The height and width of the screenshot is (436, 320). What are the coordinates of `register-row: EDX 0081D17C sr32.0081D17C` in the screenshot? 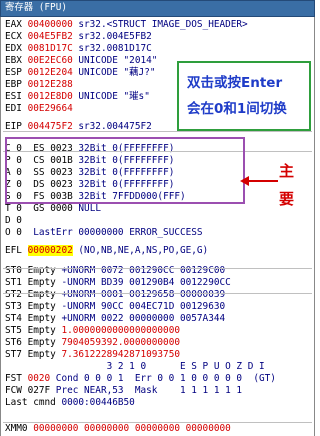 It's located at (78, 49).